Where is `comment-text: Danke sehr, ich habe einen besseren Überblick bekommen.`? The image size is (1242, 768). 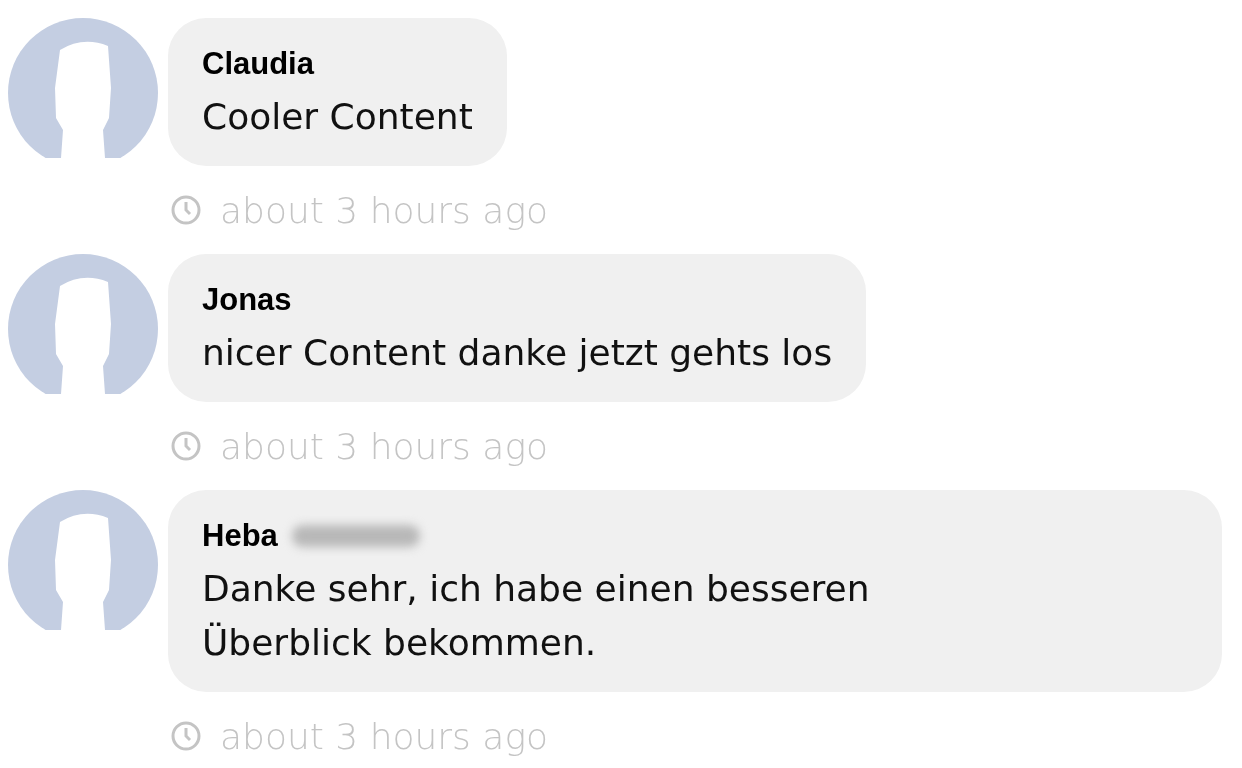 comment-text: Danke sehr, ich habe einen besseren Überblick bekommen. is located at coordinates (536, 616).